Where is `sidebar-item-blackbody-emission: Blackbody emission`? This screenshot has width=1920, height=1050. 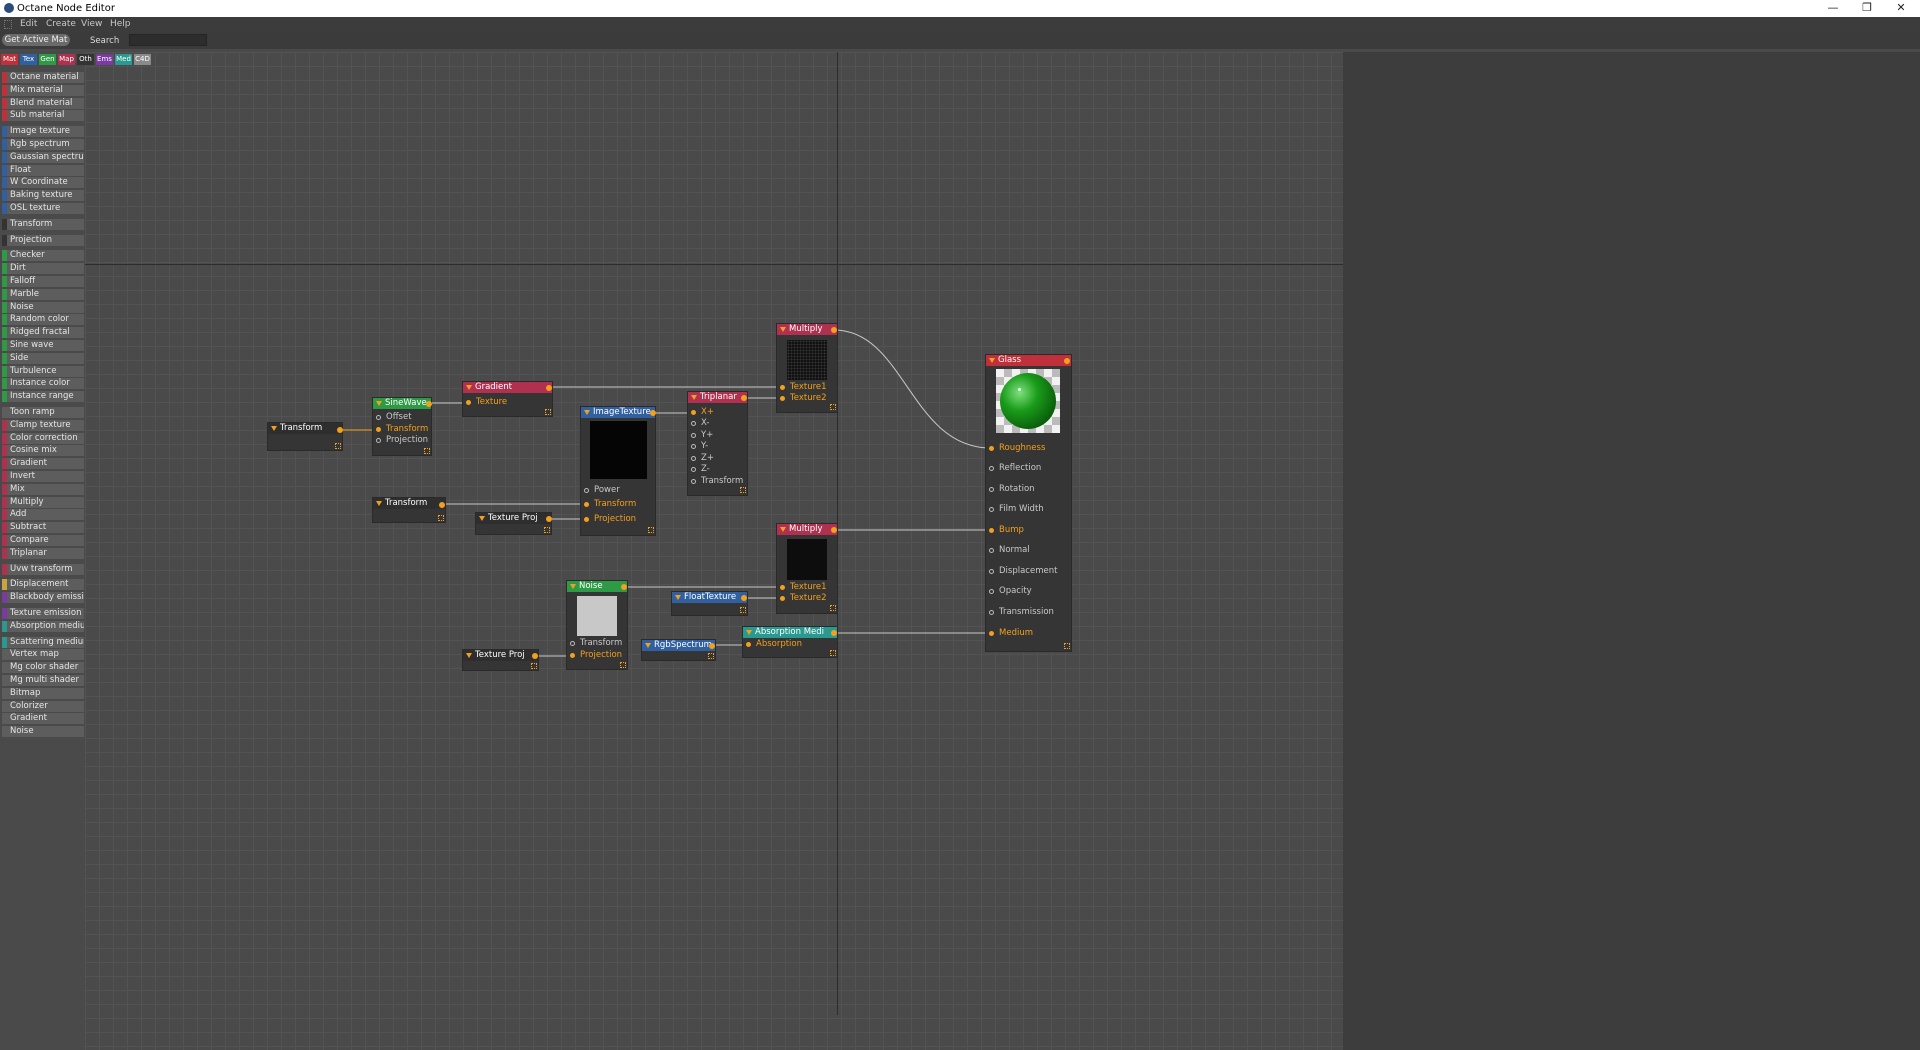
sidebar-item-blackbody-emission: Blackbody emission is located at coordinates (43, 598).